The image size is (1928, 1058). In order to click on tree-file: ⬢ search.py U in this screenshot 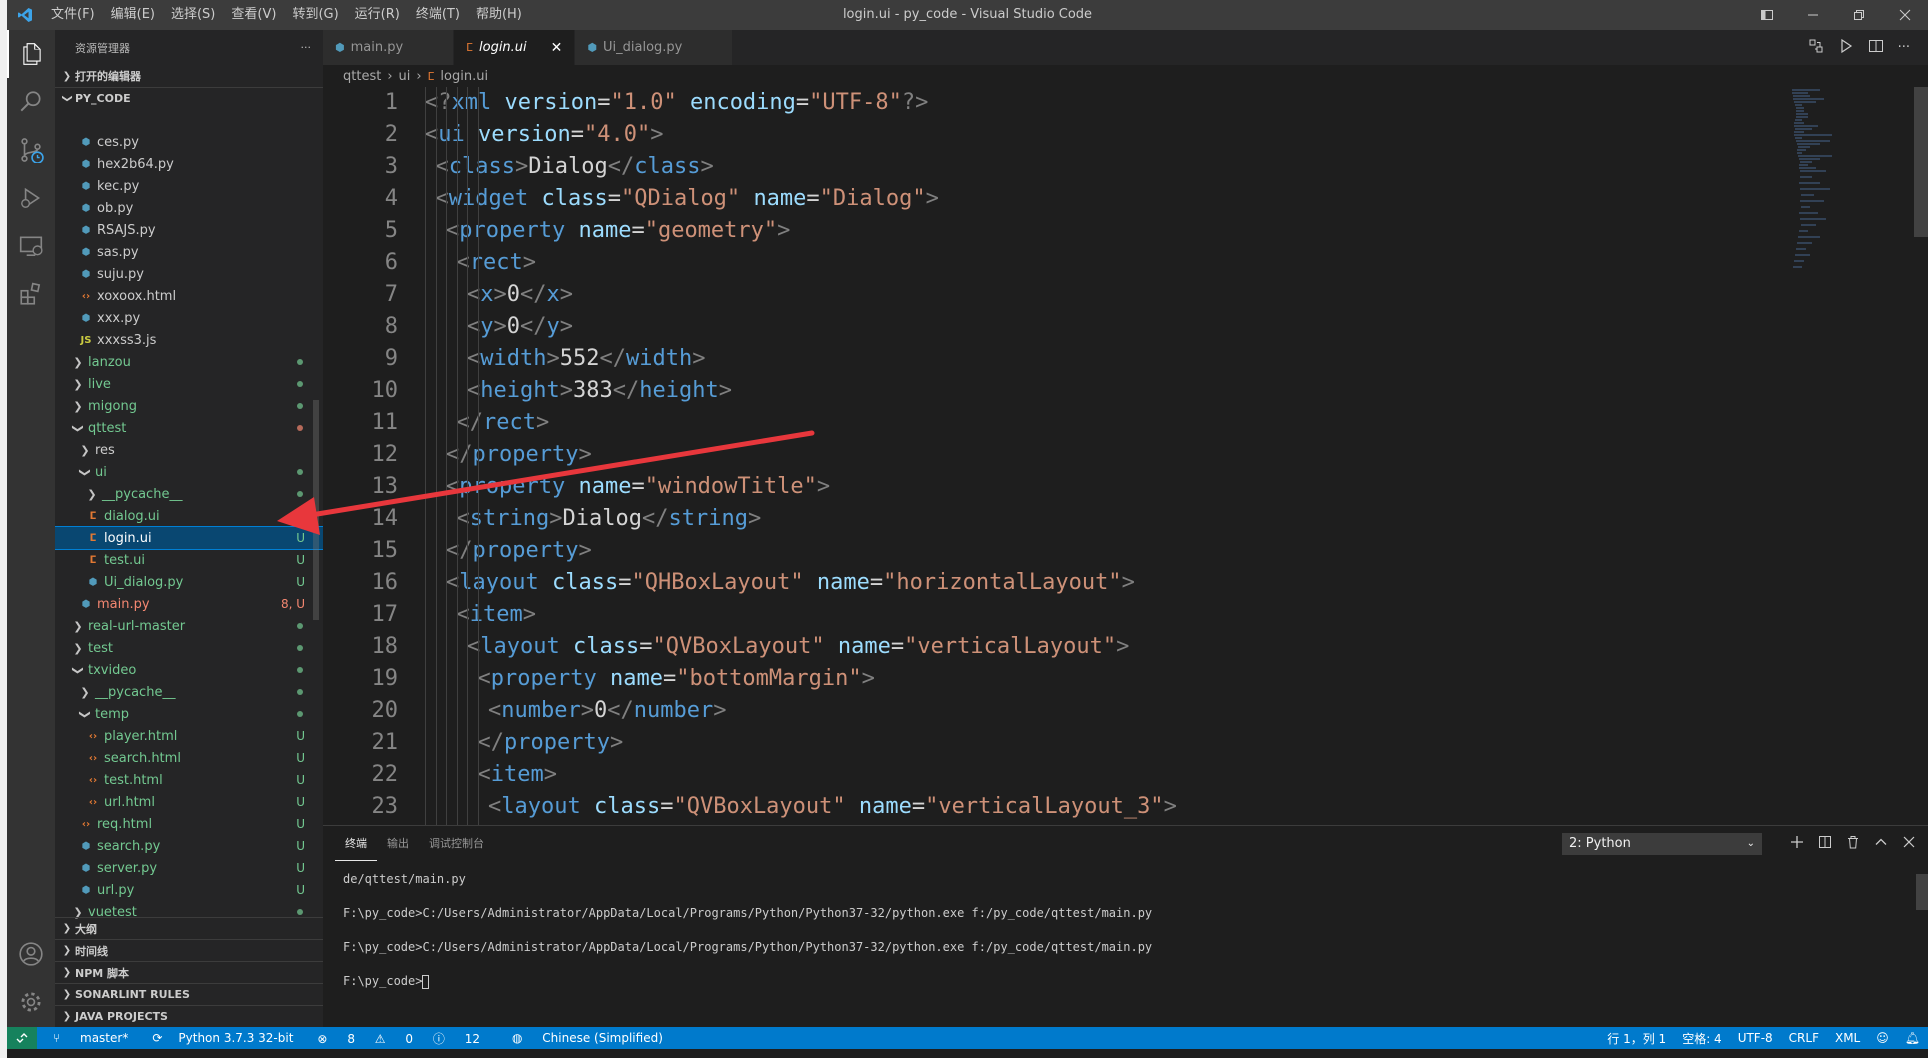, I will do `click(189, 846)`.